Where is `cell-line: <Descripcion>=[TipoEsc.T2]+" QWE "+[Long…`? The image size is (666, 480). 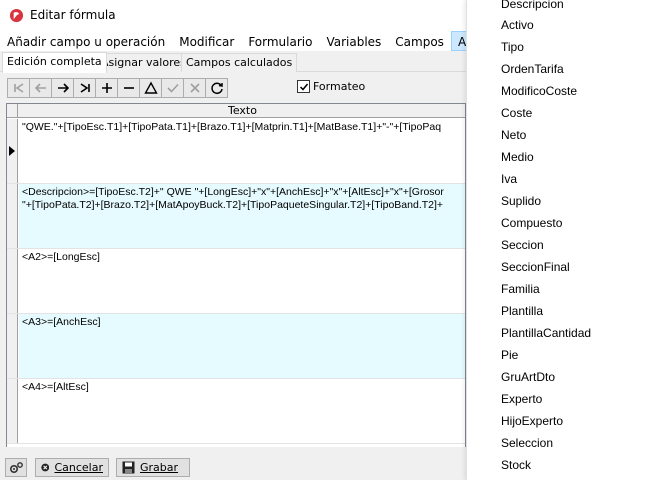
cell-line: <Descripcion>=[TipoEsc.T2]+" QWE "+[Long… is located at coordinates (233, 192).